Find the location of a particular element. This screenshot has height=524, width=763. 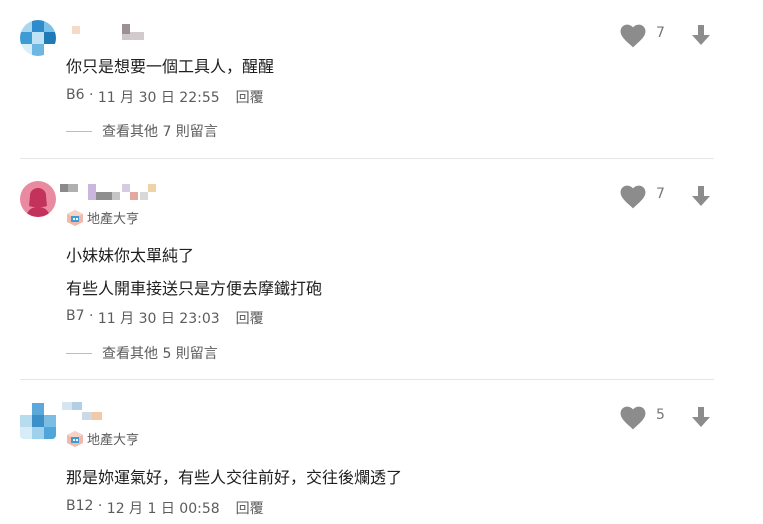

view-more-replies: 查看其他 5 則留言 is located at coordinates (142, 353).